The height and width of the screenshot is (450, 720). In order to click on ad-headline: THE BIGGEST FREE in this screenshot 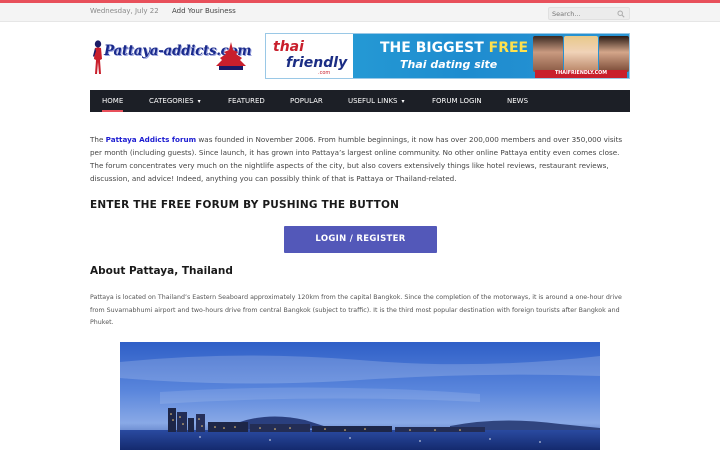, I will do `click(454, 48)`.